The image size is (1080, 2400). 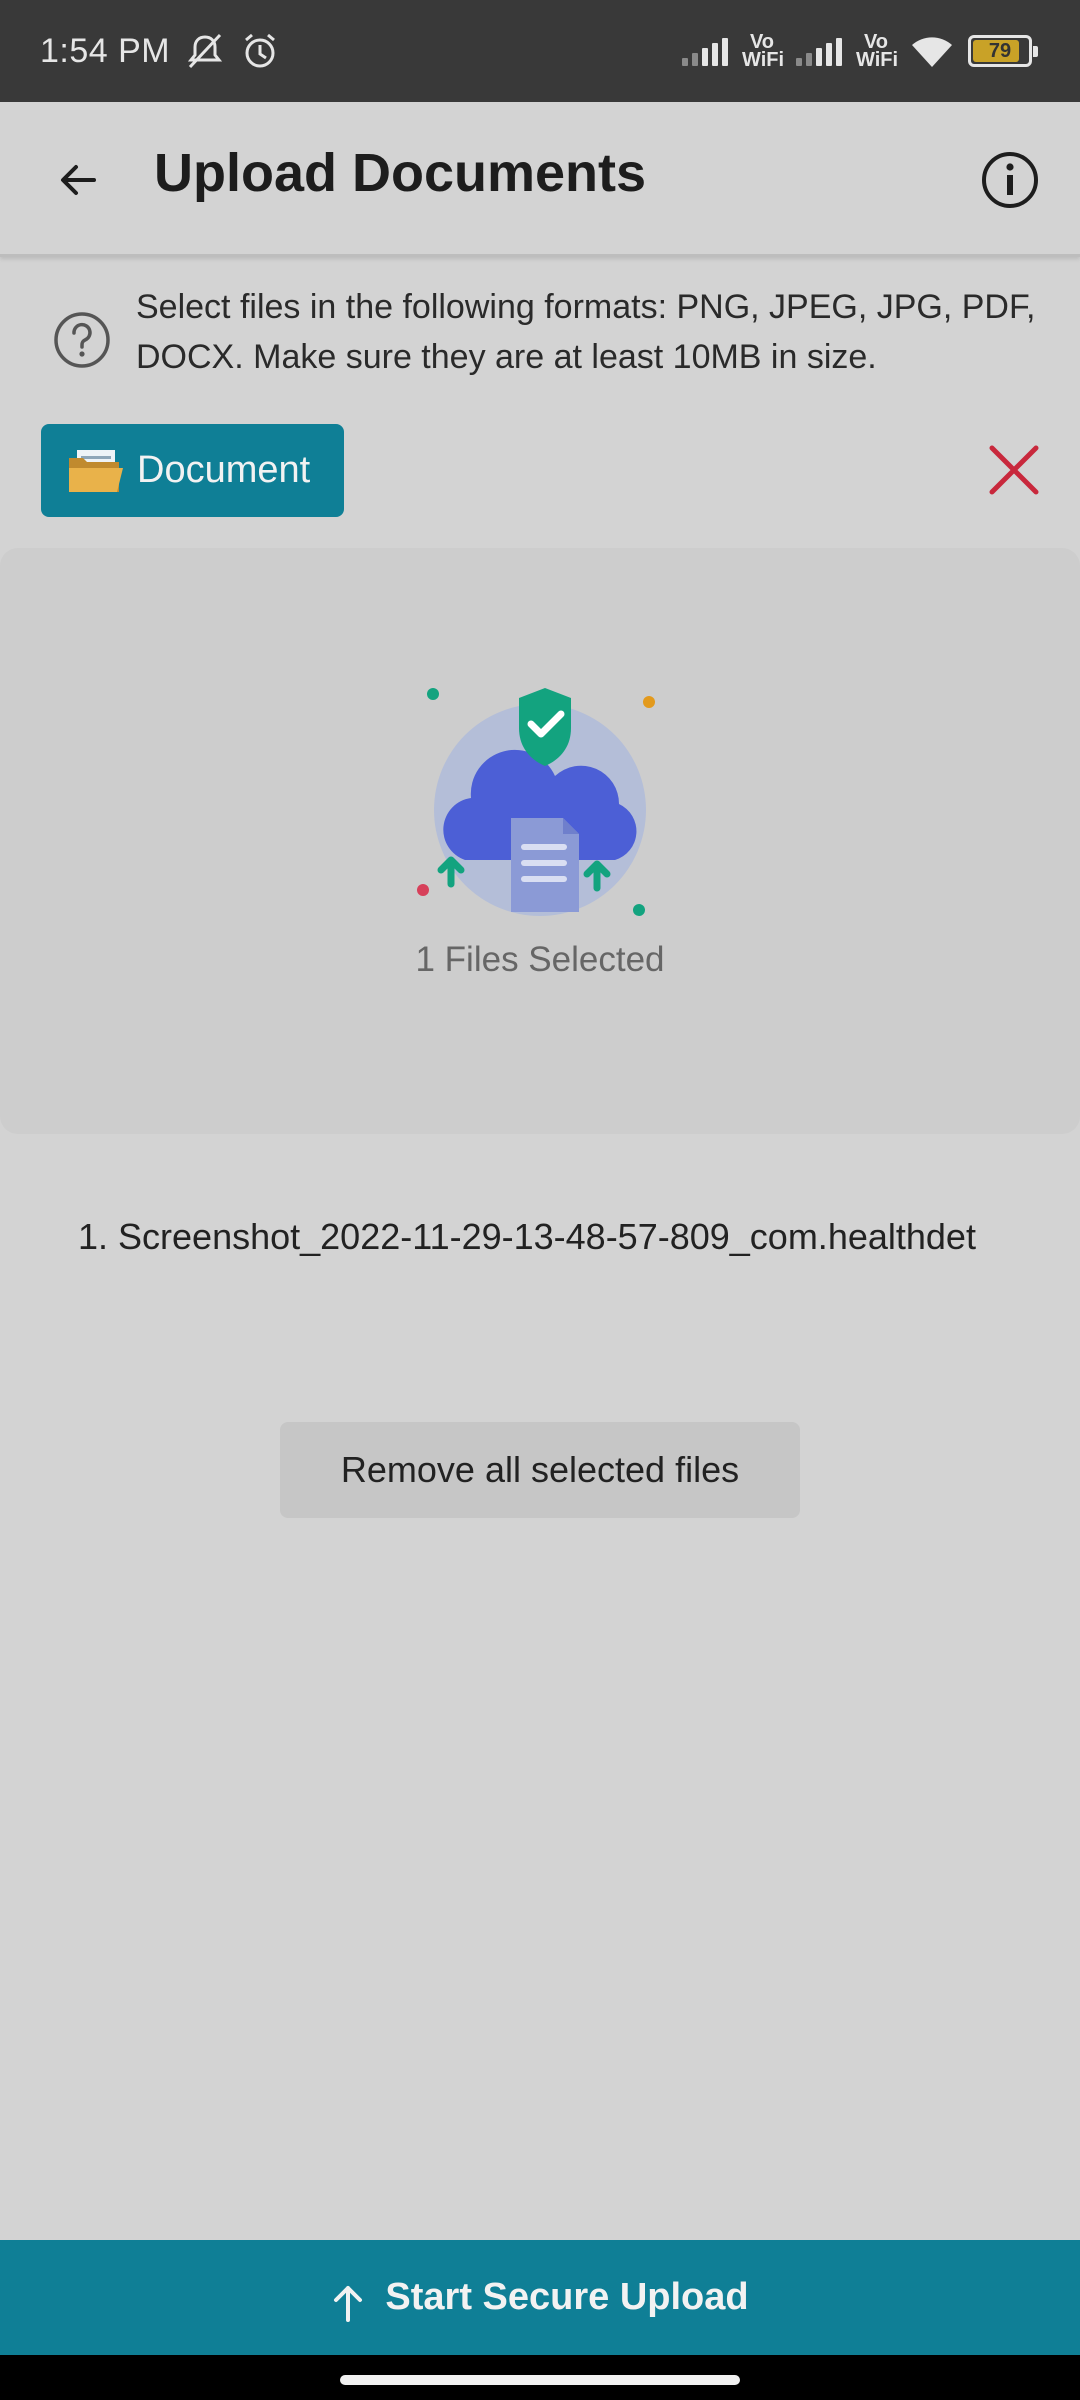 I want to click on vowifi-label-2: Vo WiFi, so click(x=877, y=51).